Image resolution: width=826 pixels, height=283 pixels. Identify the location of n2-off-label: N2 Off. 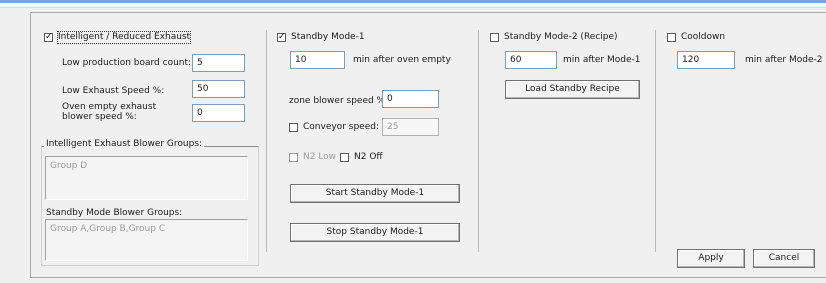
(368, 157).